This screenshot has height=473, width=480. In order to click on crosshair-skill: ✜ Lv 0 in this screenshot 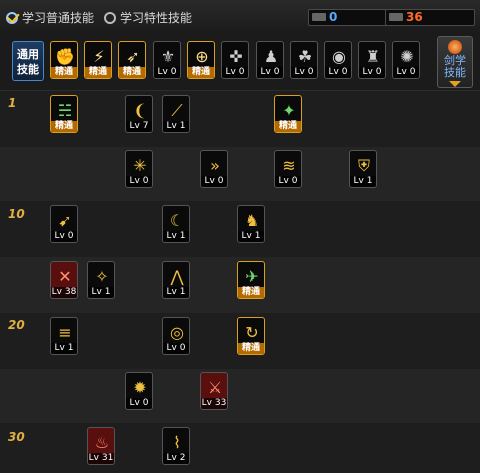, I will do `click(235, 60)`.